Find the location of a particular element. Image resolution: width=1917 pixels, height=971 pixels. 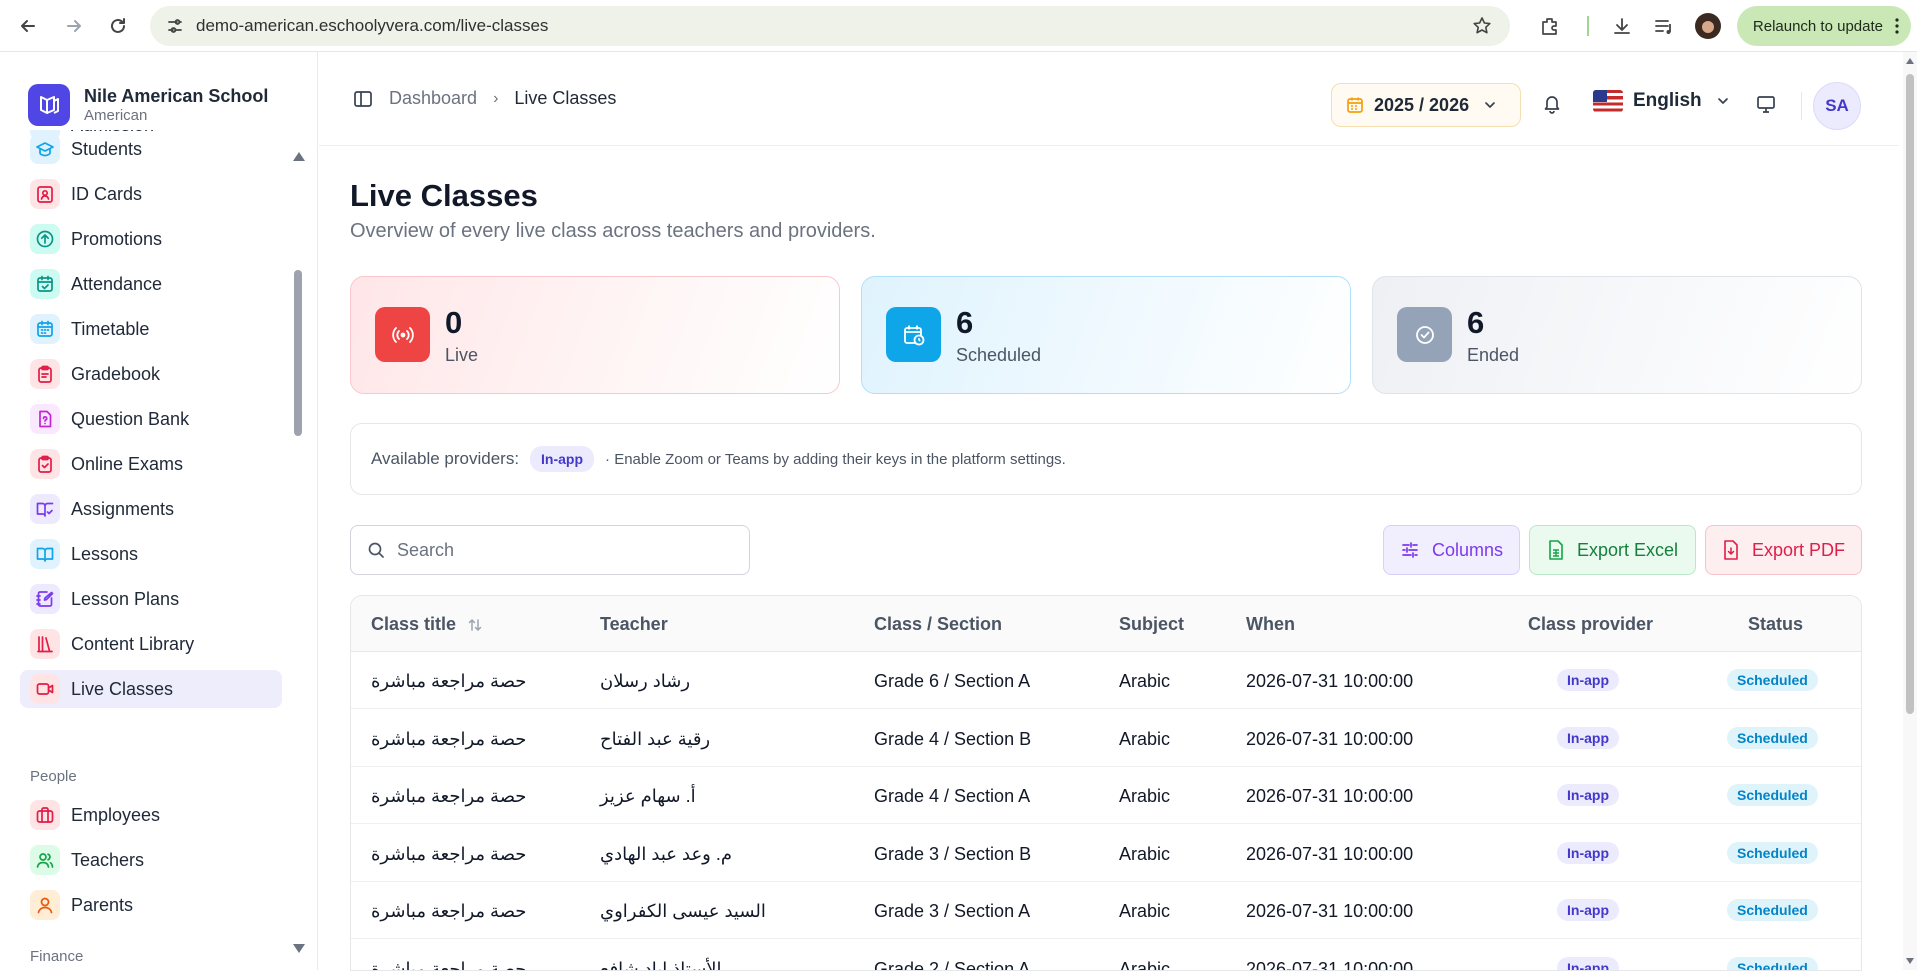

brand-subtitle: American is located at coordinates (176, 116).